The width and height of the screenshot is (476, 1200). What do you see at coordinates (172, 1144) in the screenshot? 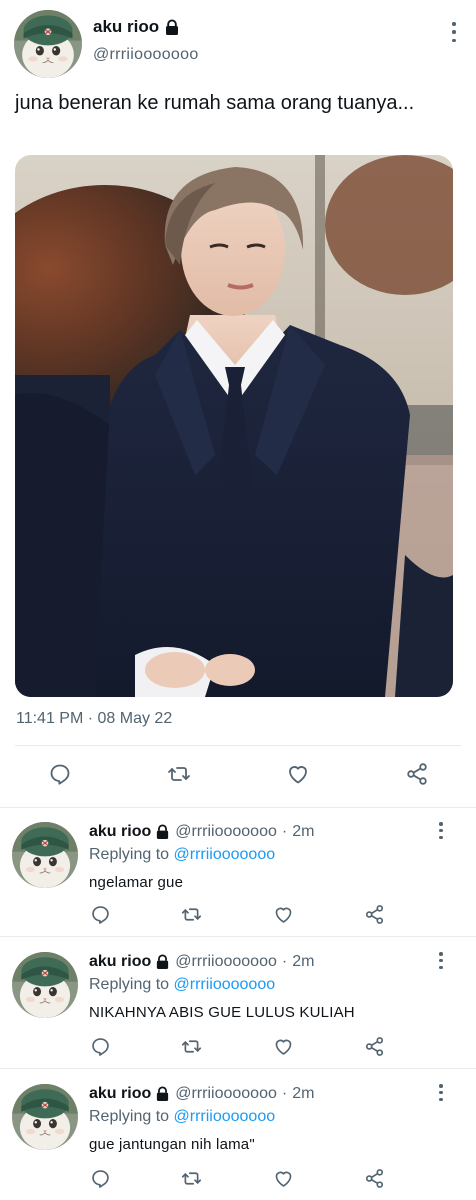
I see `reply-text: gue jantungan nih lama"` at bounding box center [172, 1144].